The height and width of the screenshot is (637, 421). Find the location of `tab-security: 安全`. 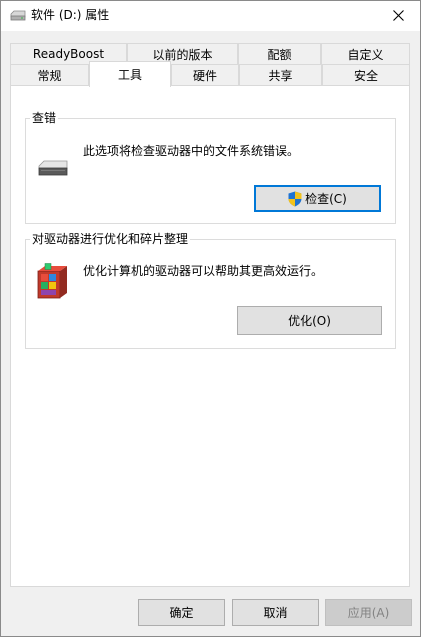

tab-security: 安全 is located at coordinates (366, 74).